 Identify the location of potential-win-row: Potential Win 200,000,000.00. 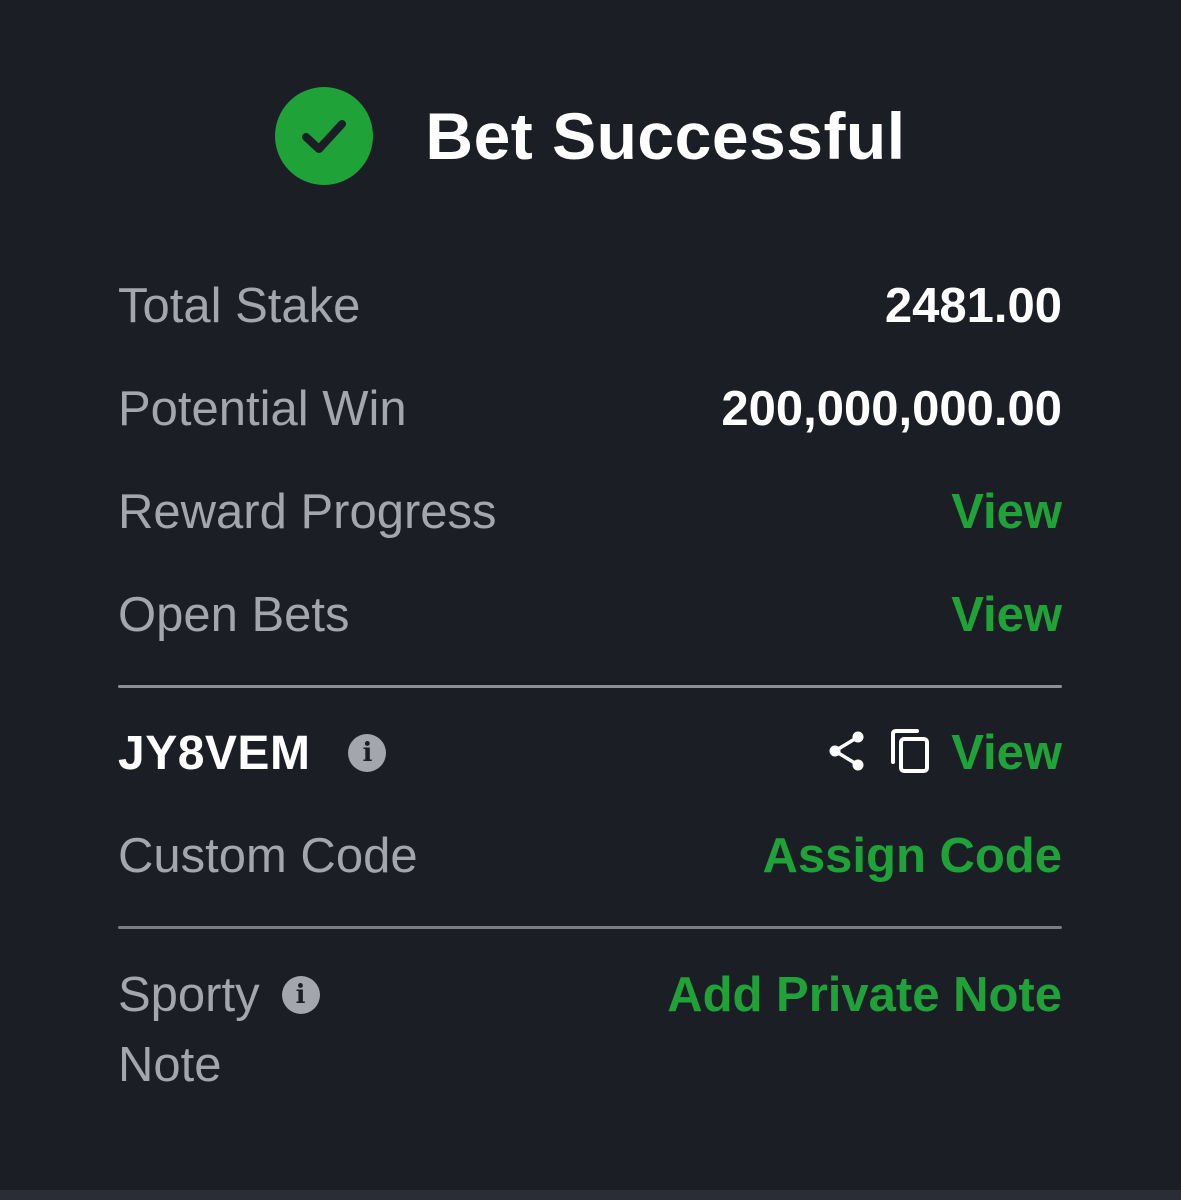
(590, 409).